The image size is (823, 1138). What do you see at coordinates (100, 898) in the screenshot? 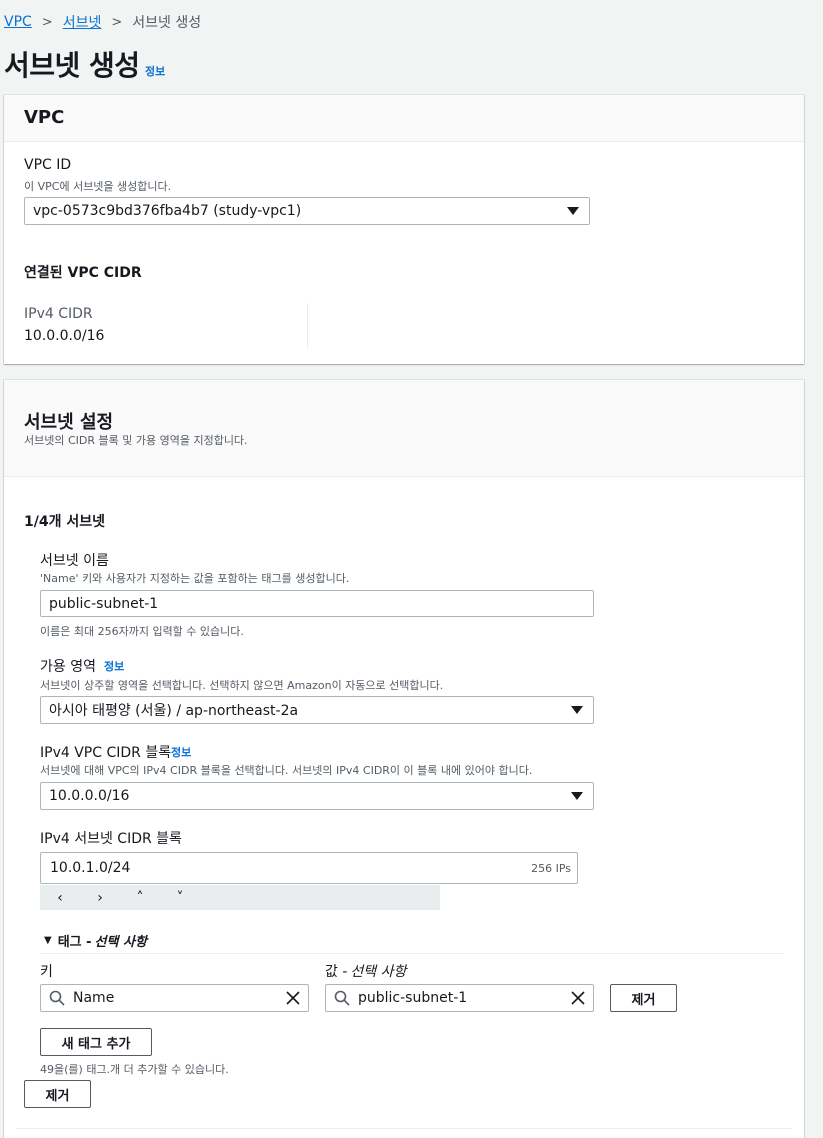
I see `chevron-right-icon: ›` at bounding box center [100, 898].